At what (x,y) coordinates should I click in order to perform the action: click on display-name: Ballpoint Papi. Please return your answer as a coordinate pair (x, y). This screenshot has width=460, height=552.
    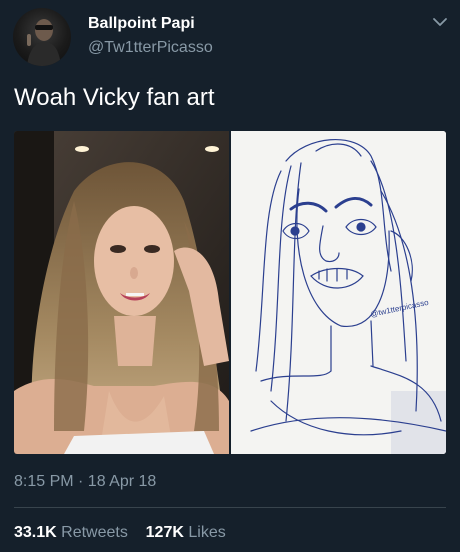
    Looking at the image, I should click on (141, 24).